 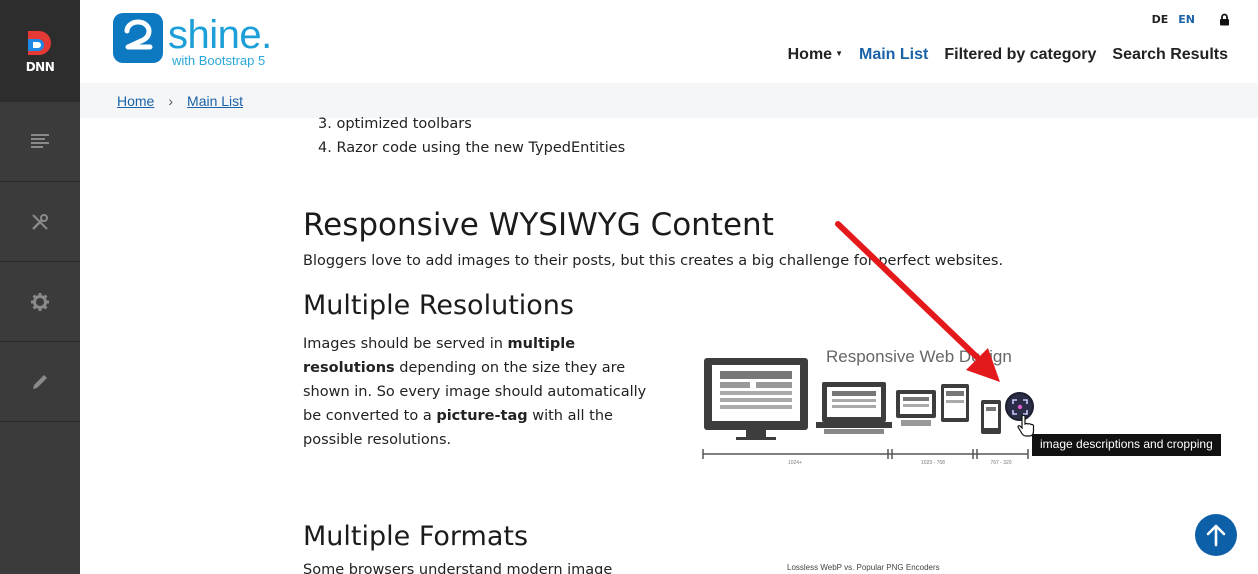 I want to click on language-switcher: DE EN, so click(x=1191, y=19).